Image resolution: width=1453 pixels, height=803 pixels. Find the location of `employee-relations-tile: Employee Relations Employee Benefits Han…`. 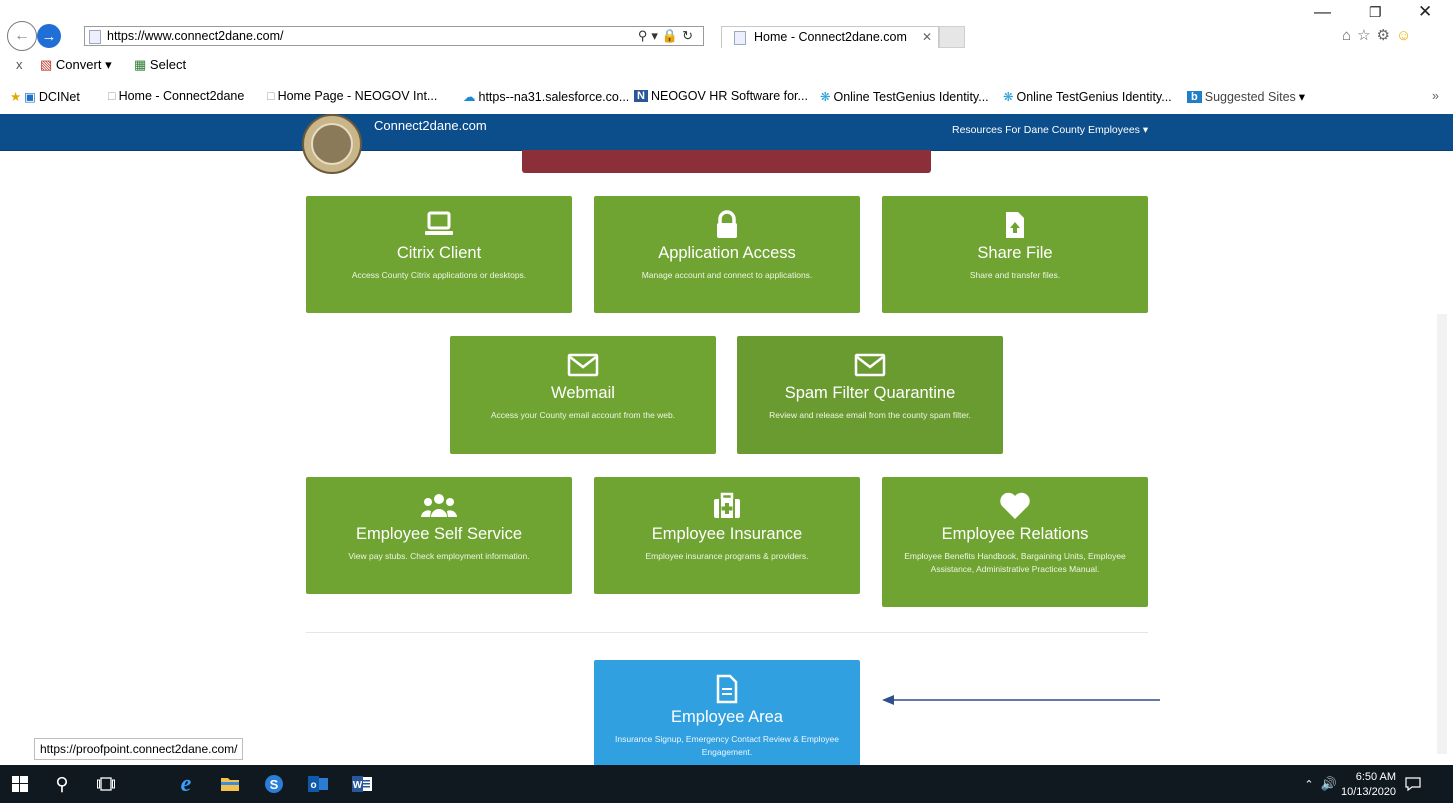

employee-relations-tile: Employee Relations Employee Benefits Han… is located at coordinates (1015, 542).